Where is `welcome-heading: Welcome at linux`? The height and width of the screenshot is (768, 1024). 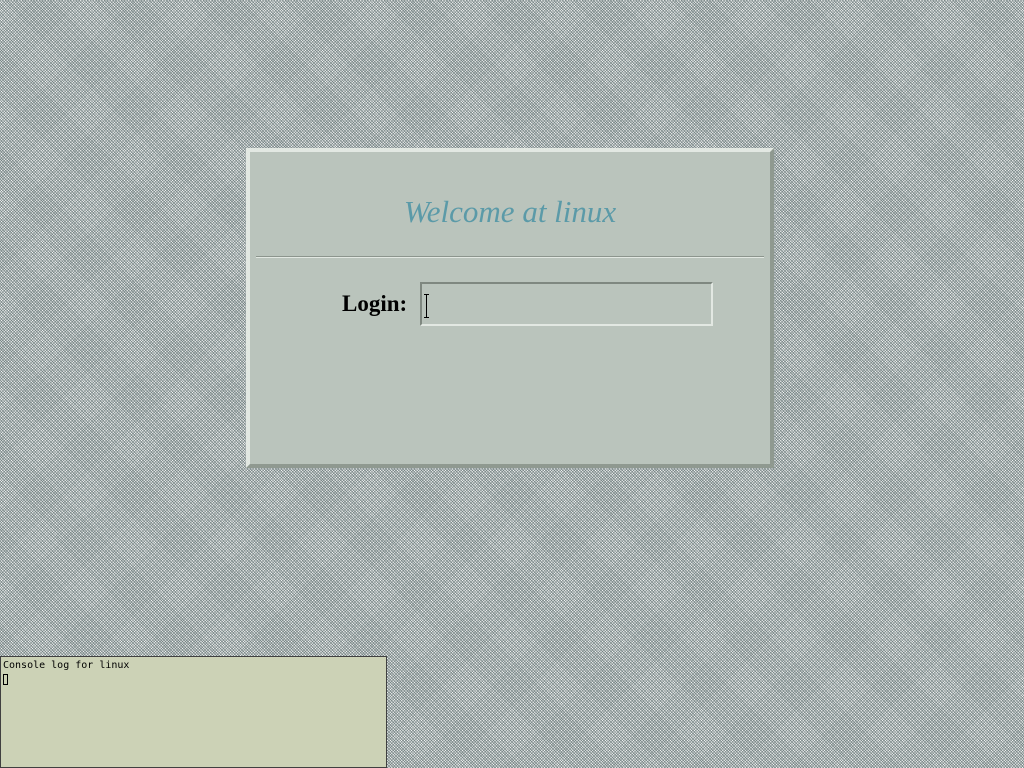
welcome-heading: Welcome at linux is located at coordinates (510, 211).